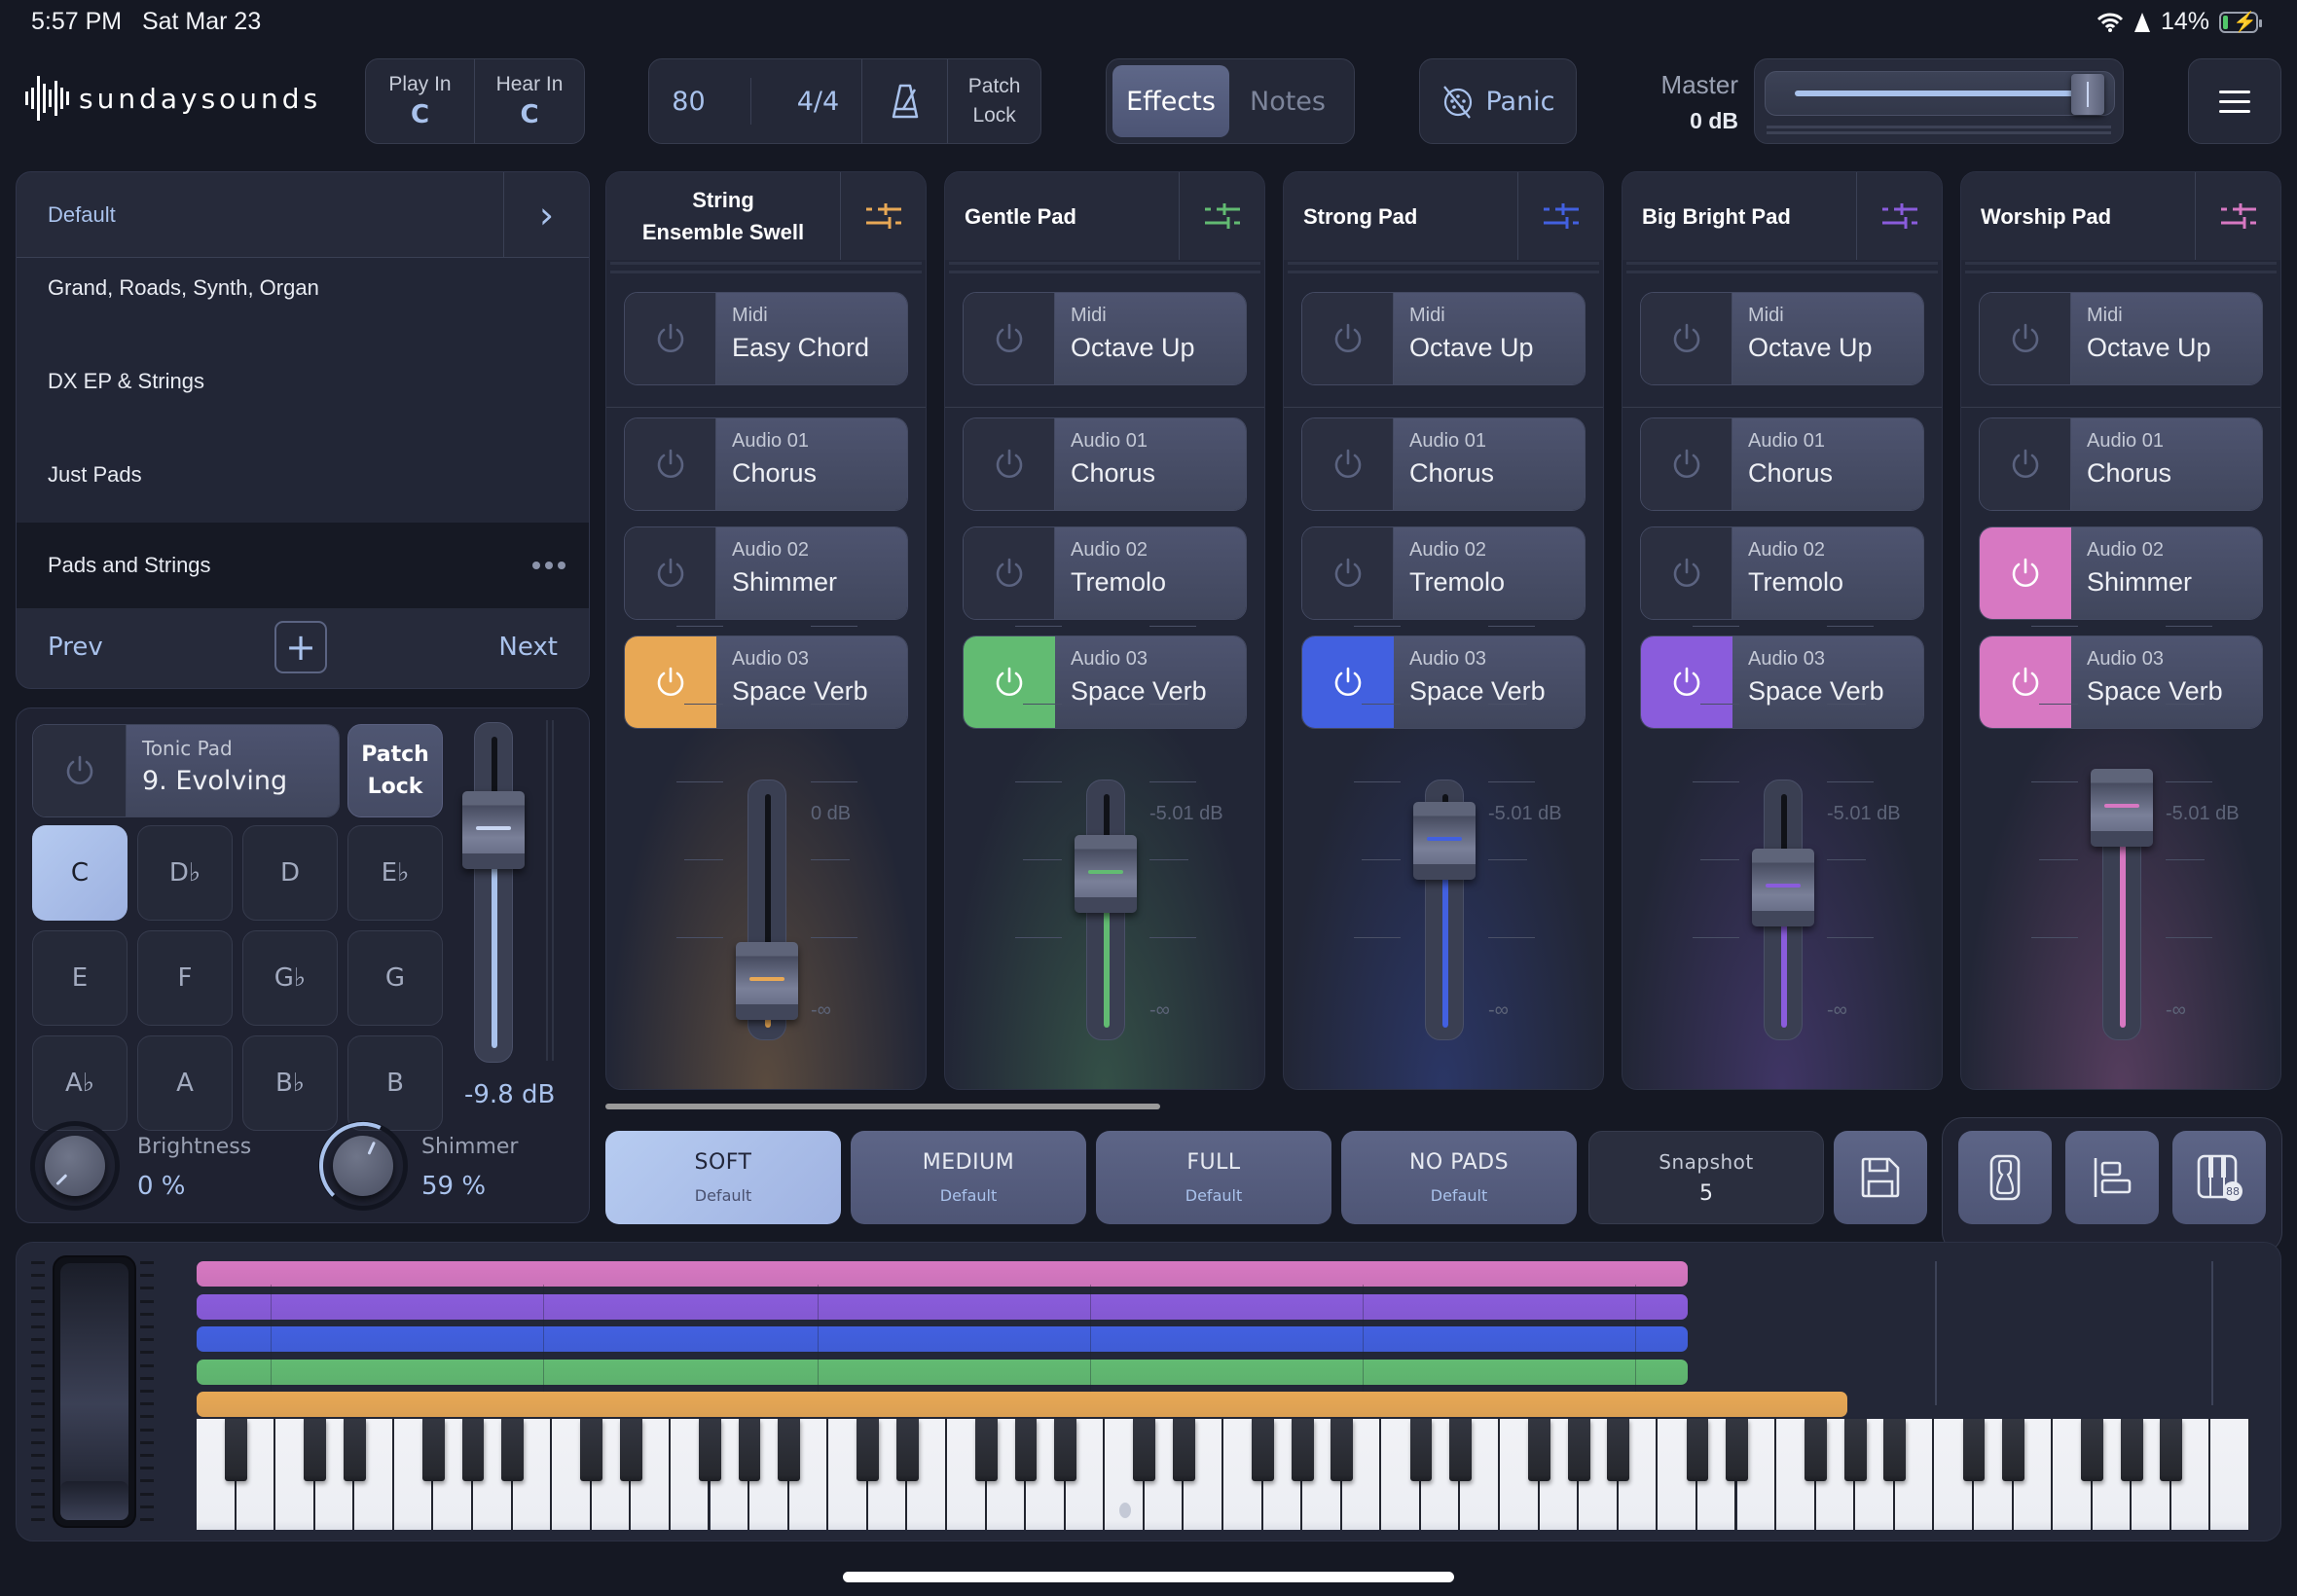  Describe the element at coordinates (1940, 93) in the screenshot. I see `master-track` at that location.